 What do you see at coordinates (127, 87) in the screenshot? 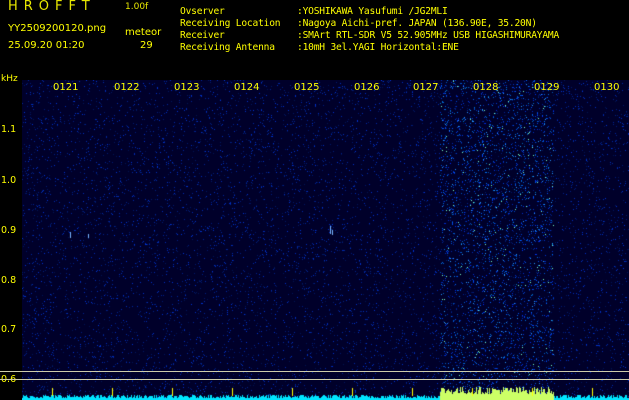
I see `x-tick-label: 0122` at bounding box center [127, 87].